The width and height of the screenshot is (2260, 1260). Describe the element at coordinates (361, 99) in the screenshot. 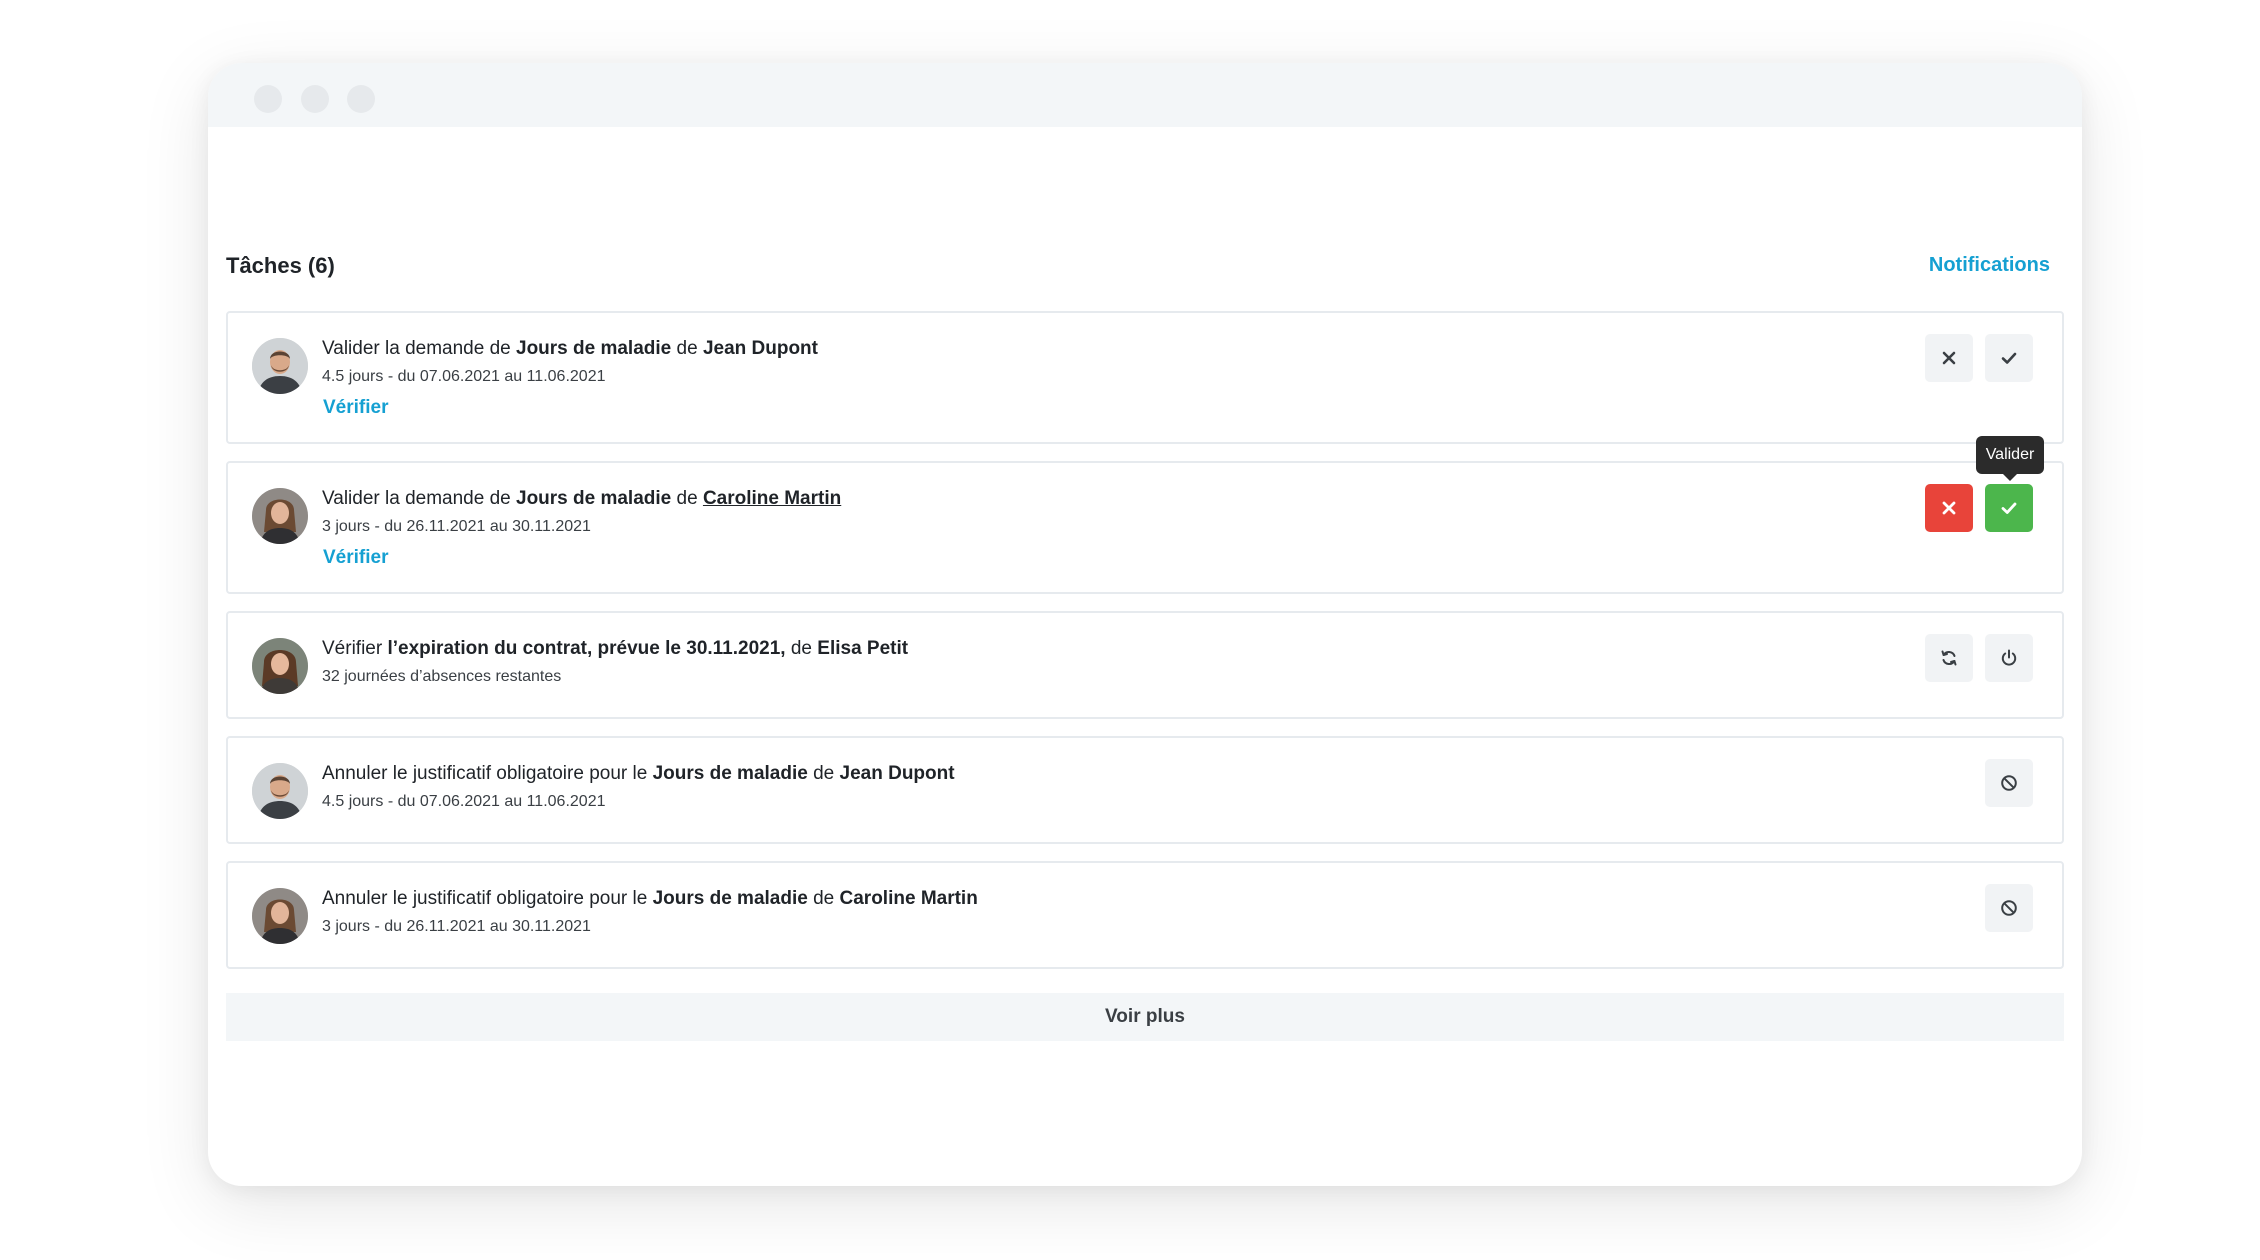

I see `window-maximize-dot` at that location.